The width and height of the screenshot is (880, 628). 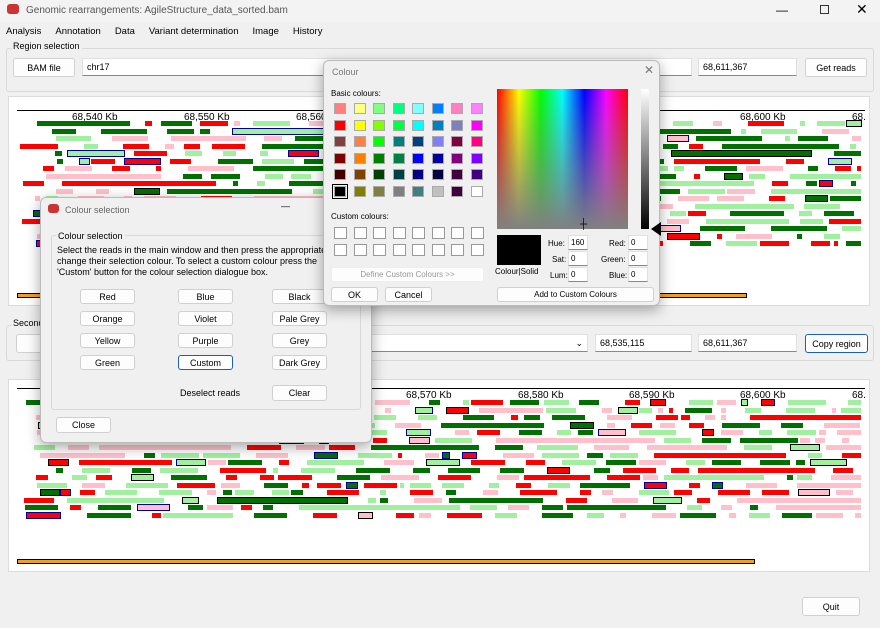 I want to click on menu-history: History, so click(x=308, y=31).